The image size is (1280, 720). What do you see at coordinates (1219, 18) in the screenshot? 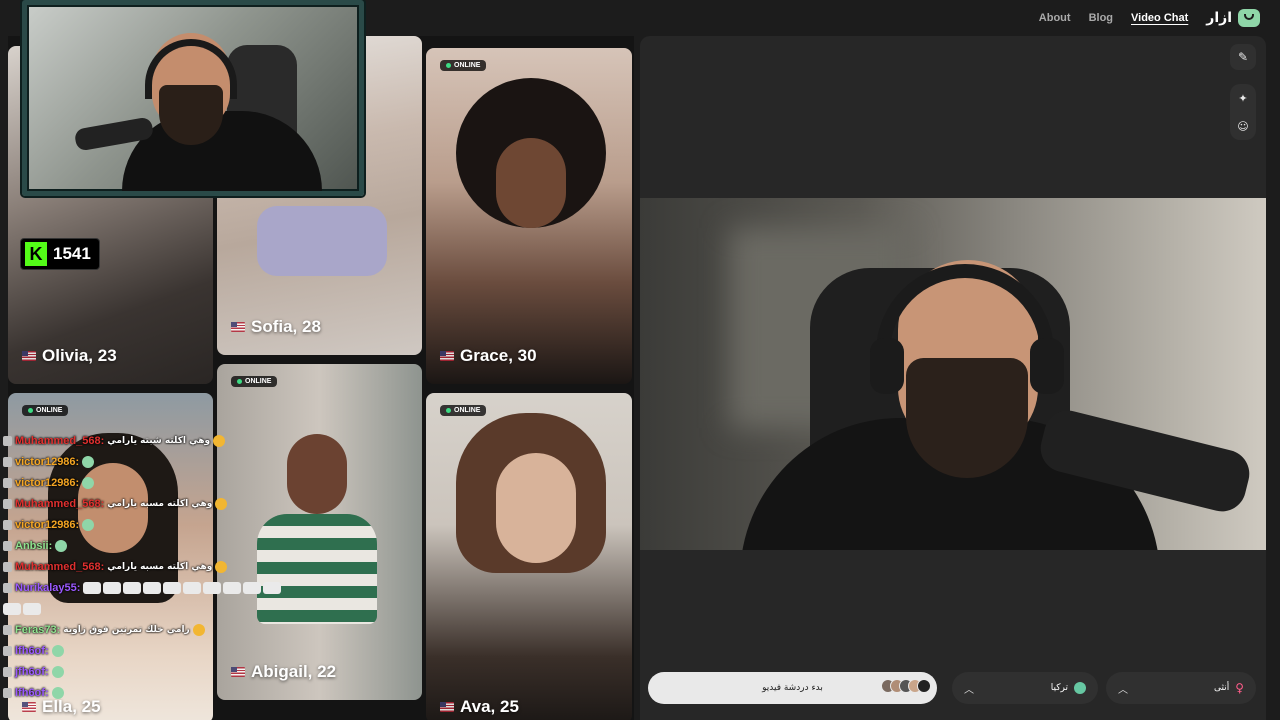
I see `brand-name: ازار` at bounding box center [1219, 18].